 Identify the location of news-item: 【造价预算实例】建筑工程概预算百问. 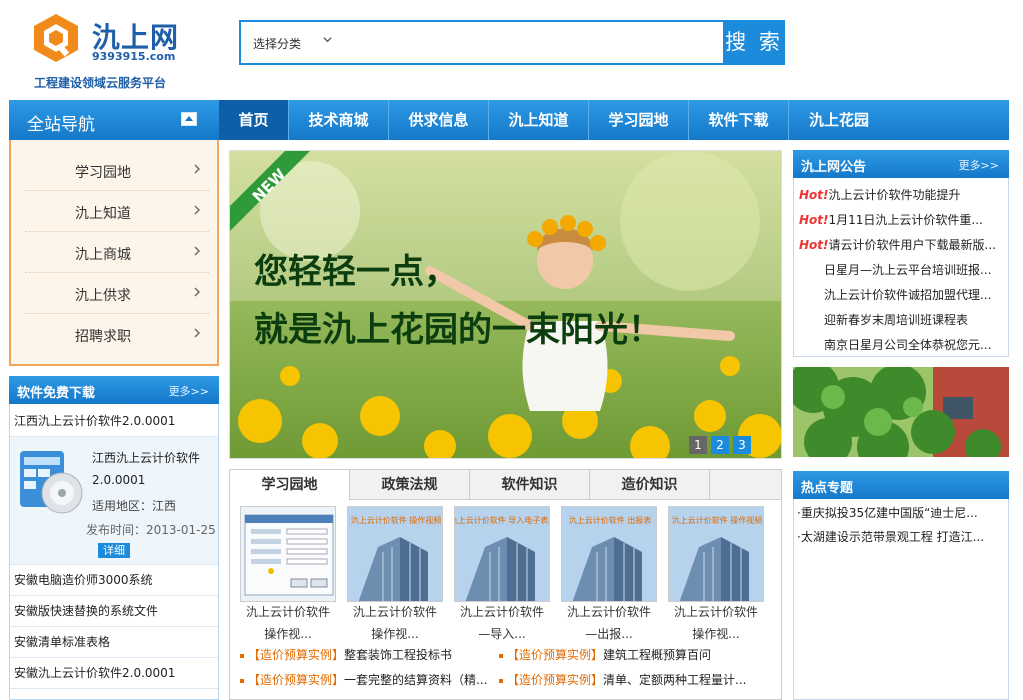
(605, 654).